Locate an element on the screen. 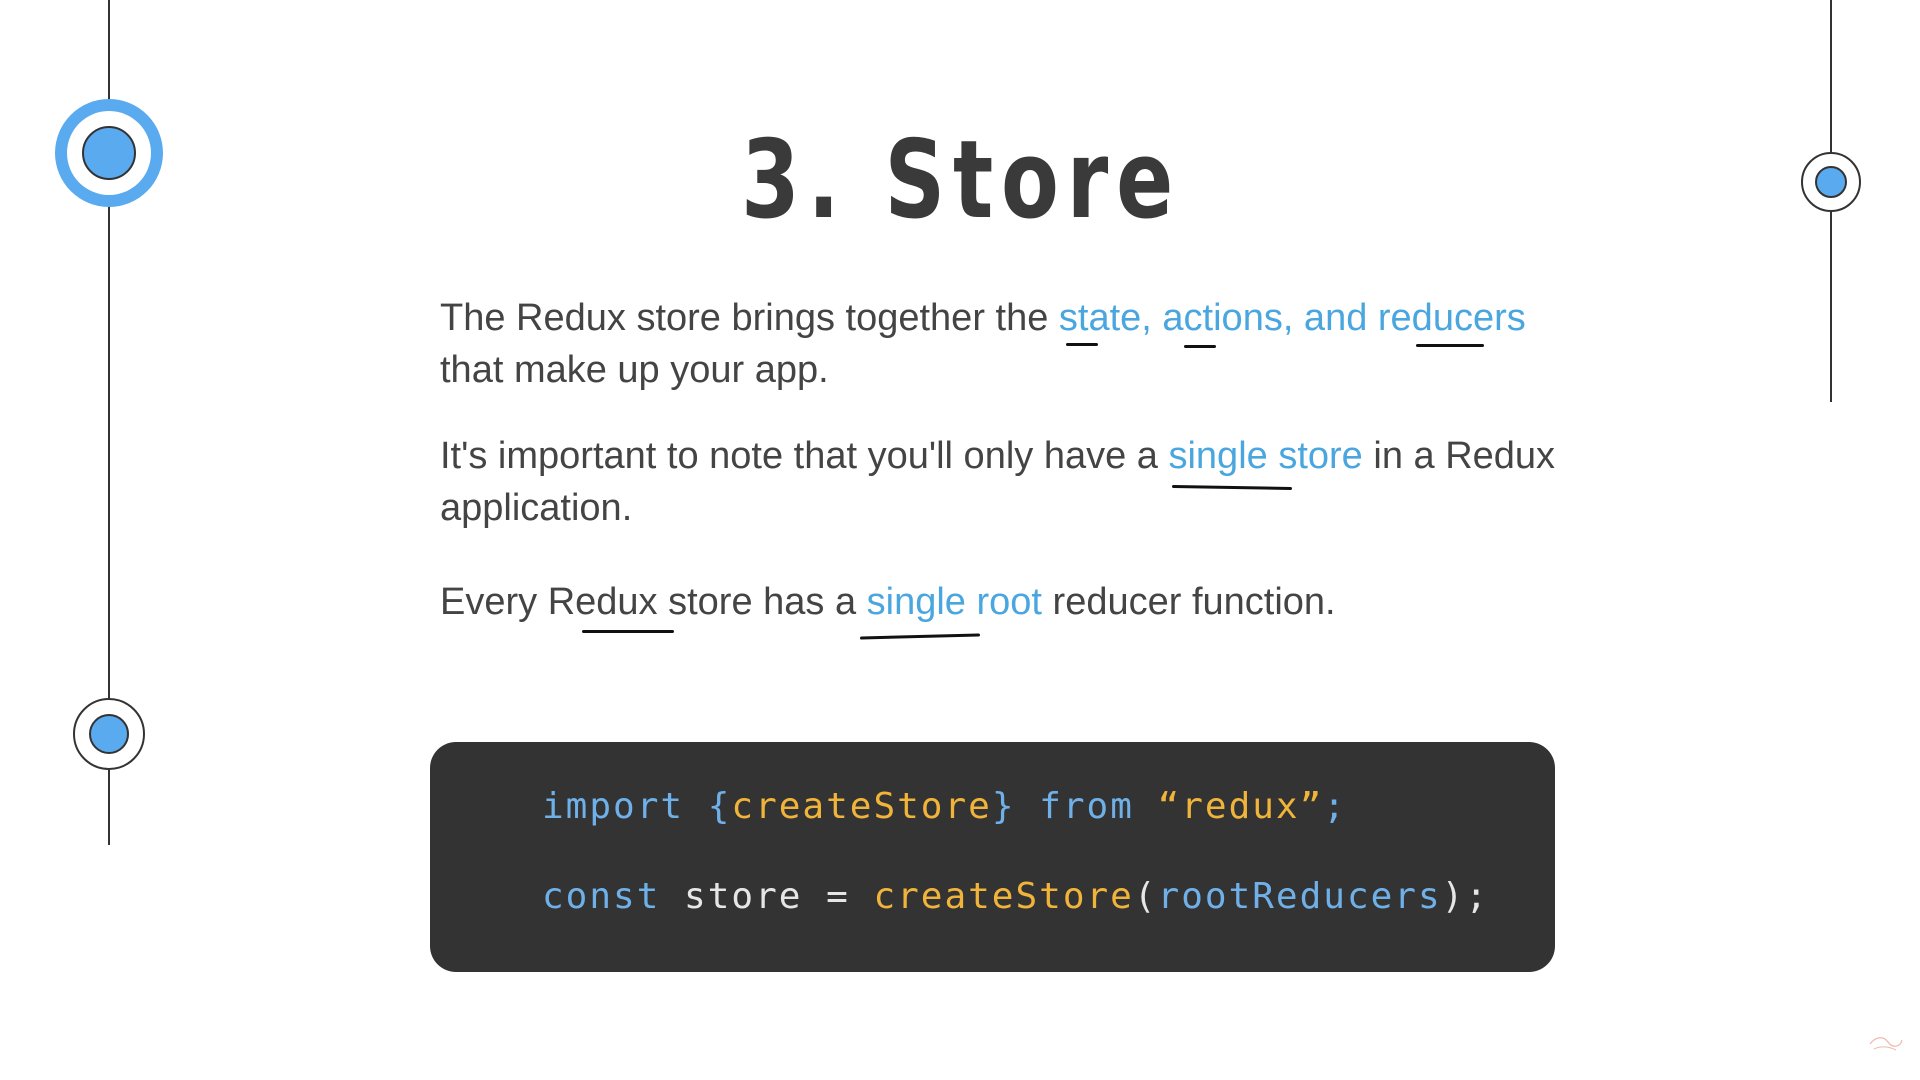  watermark-logo-icon is located at coordinates (1886, 1043).